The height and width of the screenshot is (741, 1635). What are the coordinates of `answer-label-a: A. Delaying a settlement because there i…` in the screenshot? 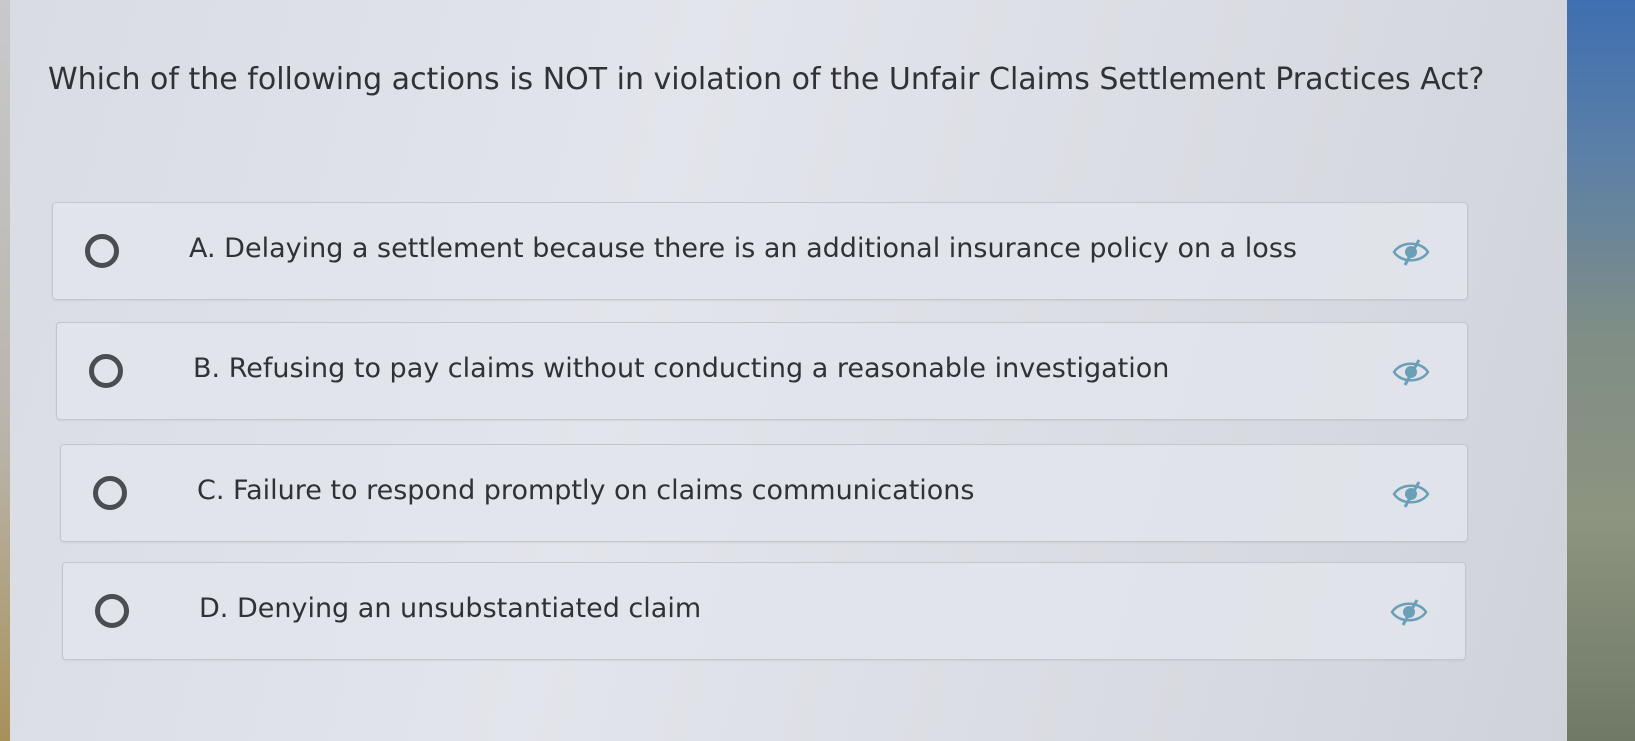 It's located at (743, 248).